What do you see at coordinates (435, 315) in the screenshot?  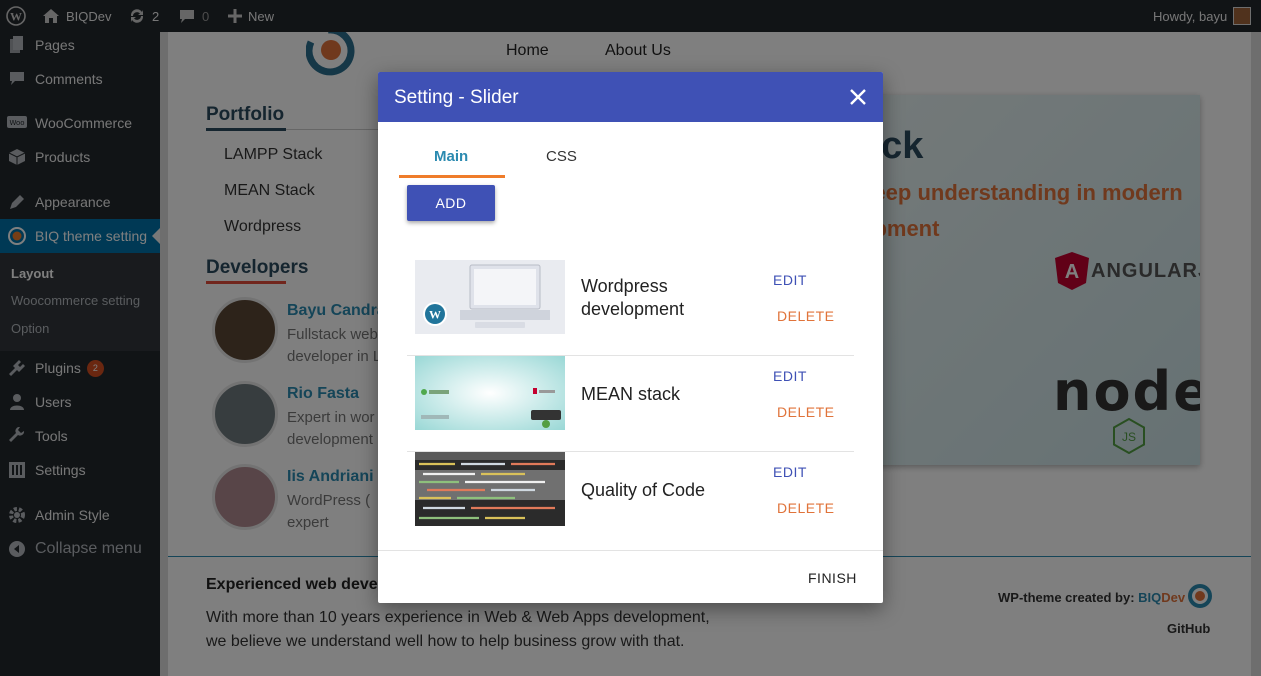 I see `svg-text: W` at bounding box center [435, 315].